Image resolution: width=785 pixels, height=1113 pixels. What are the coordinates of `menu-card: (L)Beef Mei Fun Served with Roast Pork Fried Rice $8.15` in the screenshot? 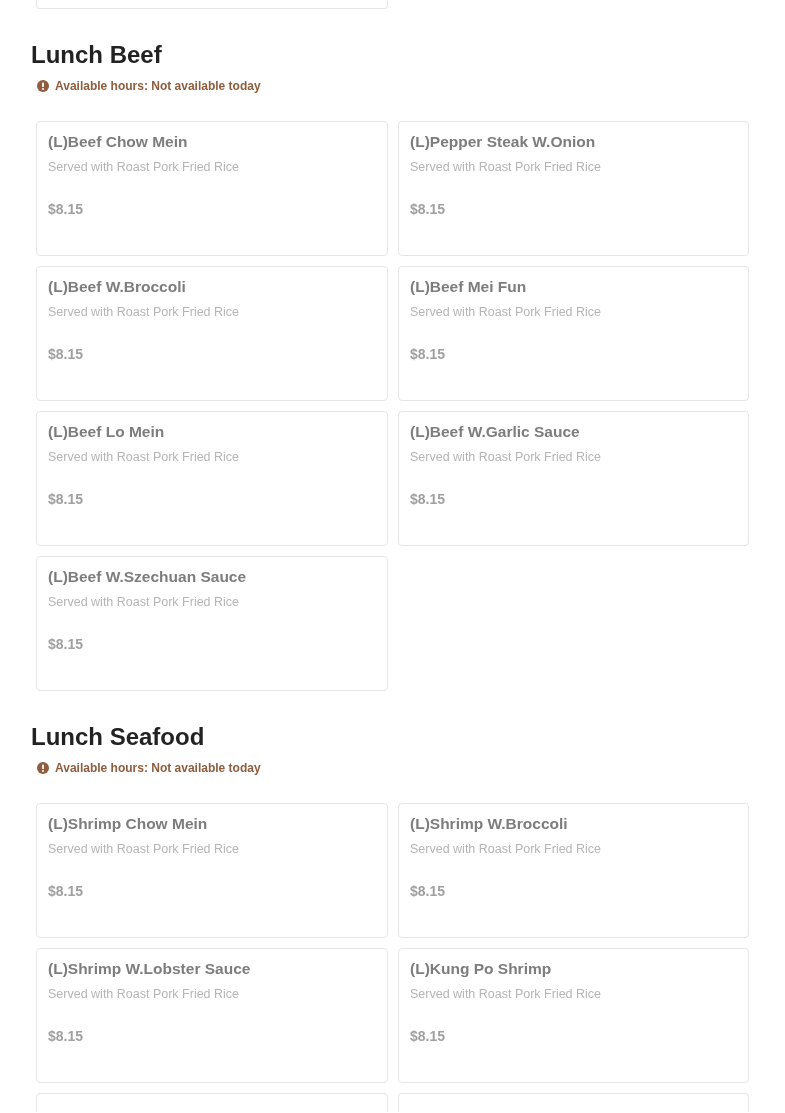 It's located at (573, 333).